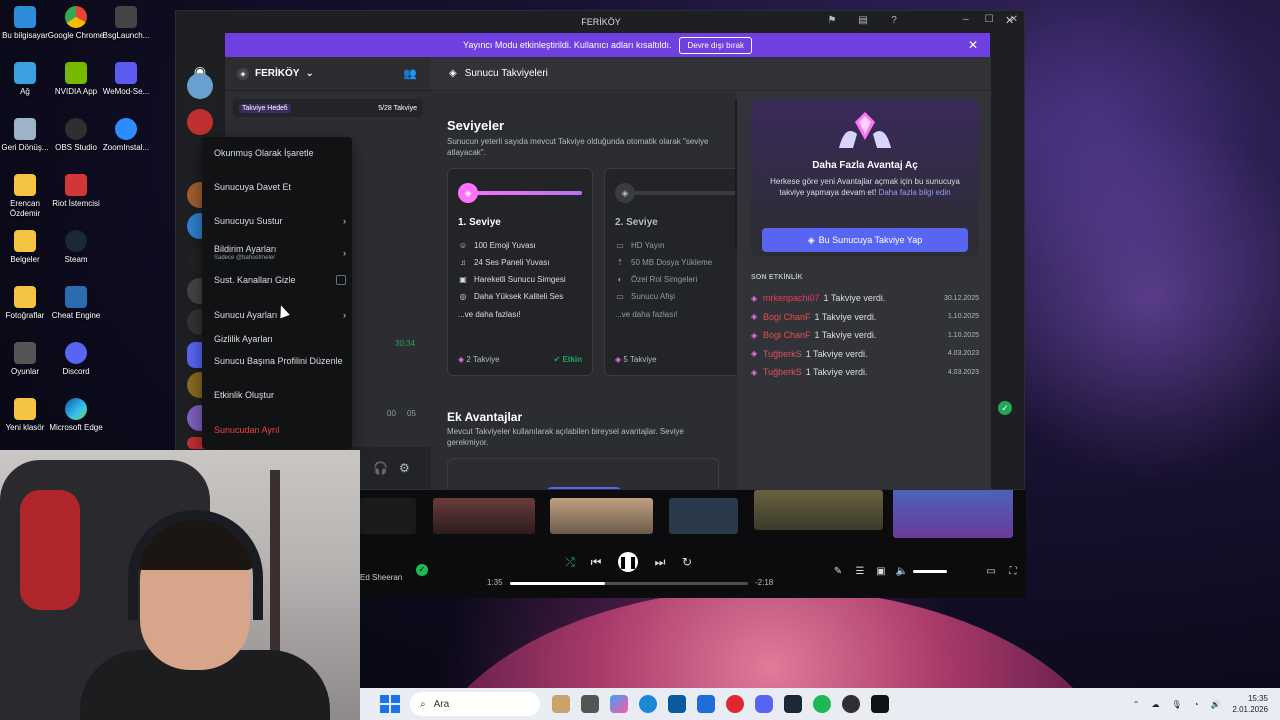 This screenshot has width=1280, height=720. What do you see at coordinates (280, 187) in the screenshot?
I see `menu-item-invite: Sunucuya Davet Et` at bounding box center [280, 187].